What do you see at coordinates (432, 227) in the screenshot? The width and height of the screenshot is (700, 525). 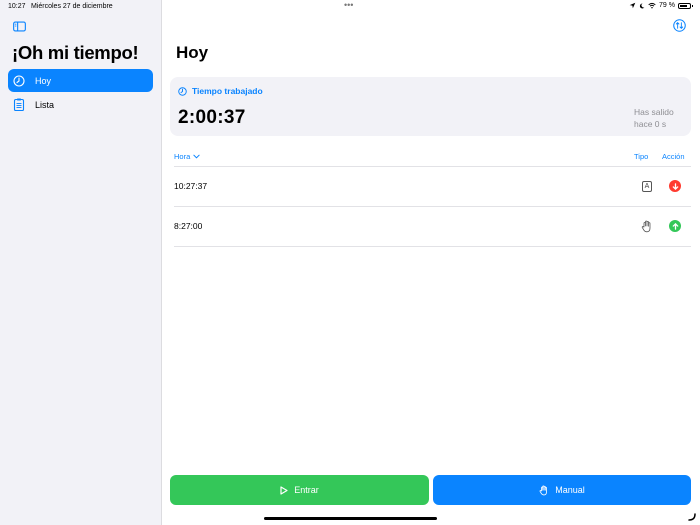 I see `table-row: 8:27:00` at bounding box center [432, 227].